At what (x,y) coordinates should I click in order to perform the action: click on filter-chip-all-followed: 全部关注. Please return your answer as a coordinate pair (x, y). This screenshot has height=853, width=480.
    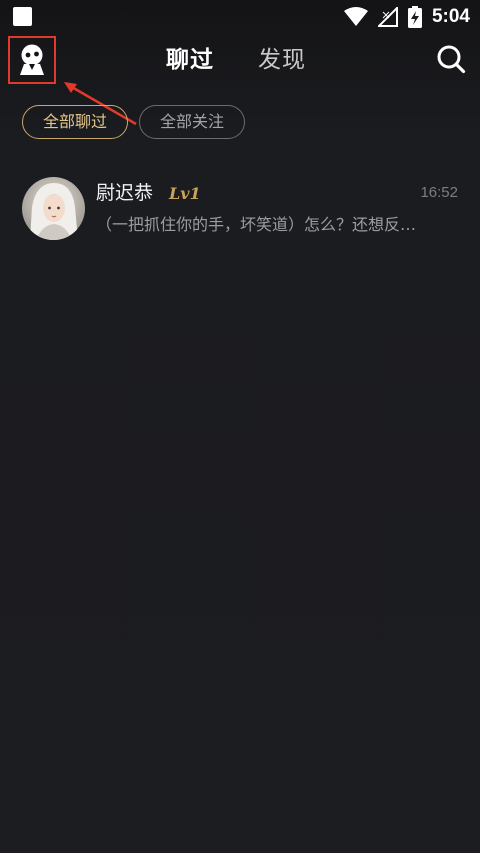
    Looking at the image, I should click on (192, 122).